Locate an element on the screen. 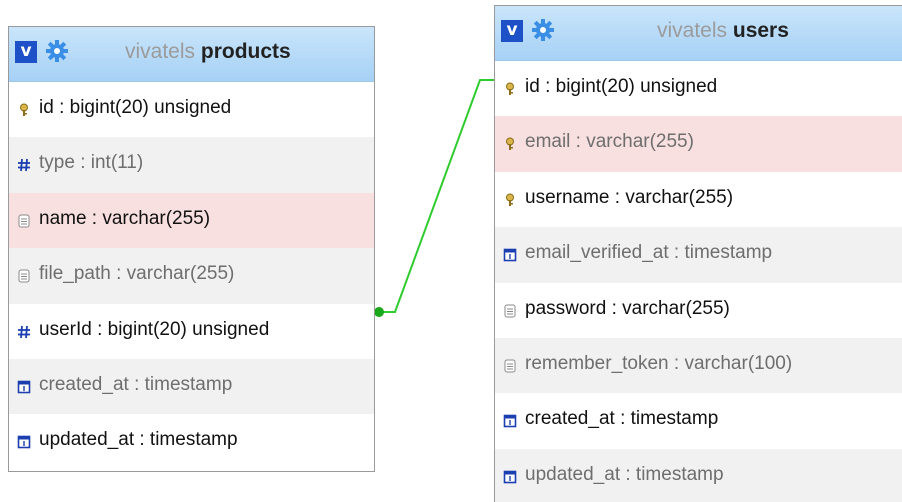 This screenshot has height=502, width=902. table-title: vivatels users is located at coordinates (723, 31).